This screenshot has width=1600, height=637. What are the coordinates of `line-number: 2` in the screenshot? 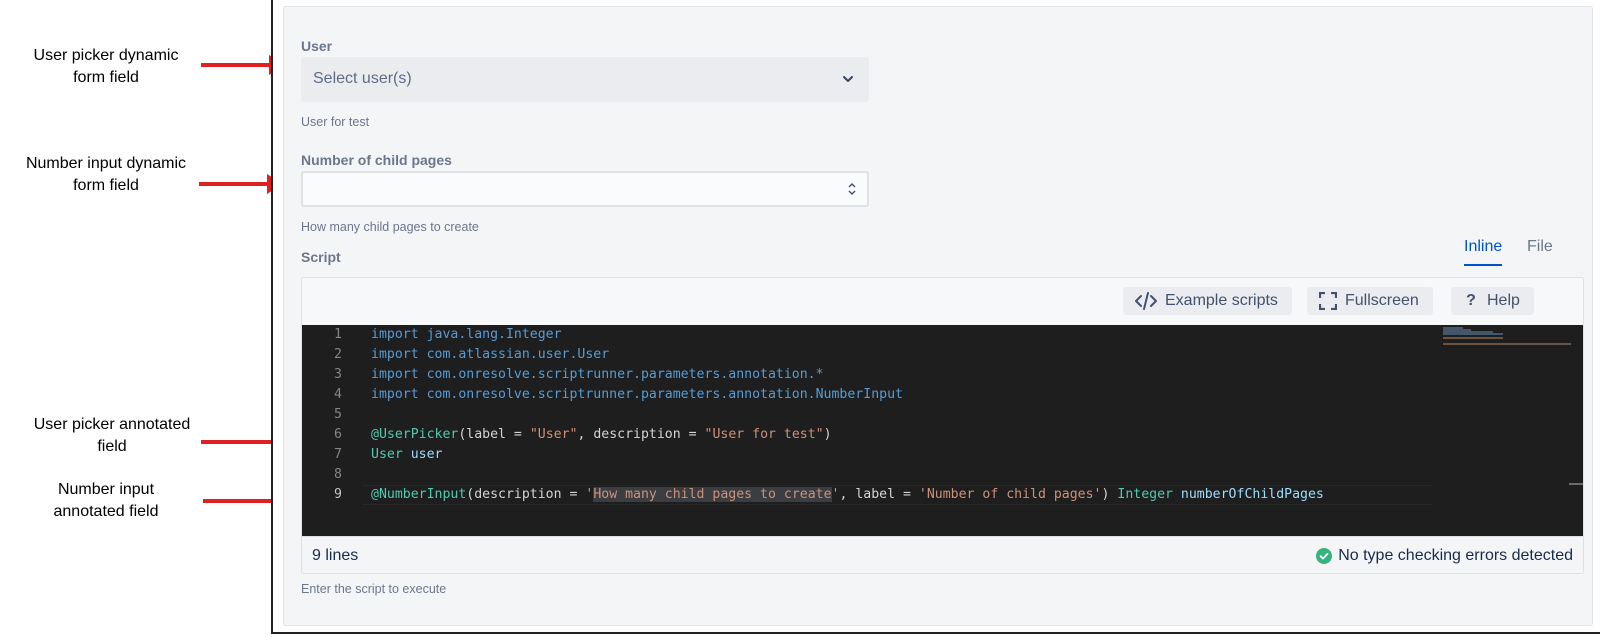 It's located at (338, 354).